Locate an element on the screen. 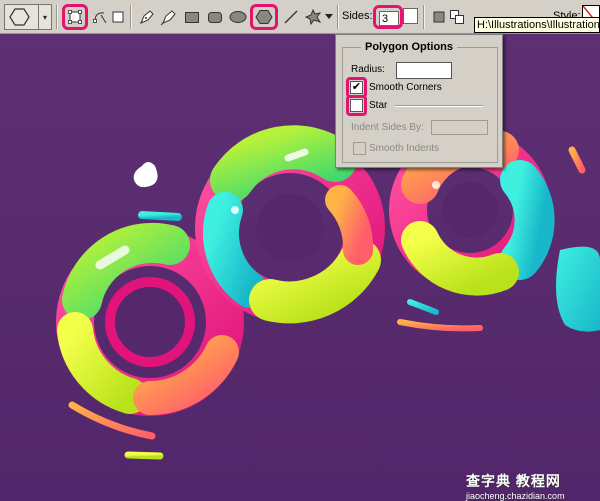 This screenshot has width=600, height=501. ring-middle is located at coordinates (290, 224).